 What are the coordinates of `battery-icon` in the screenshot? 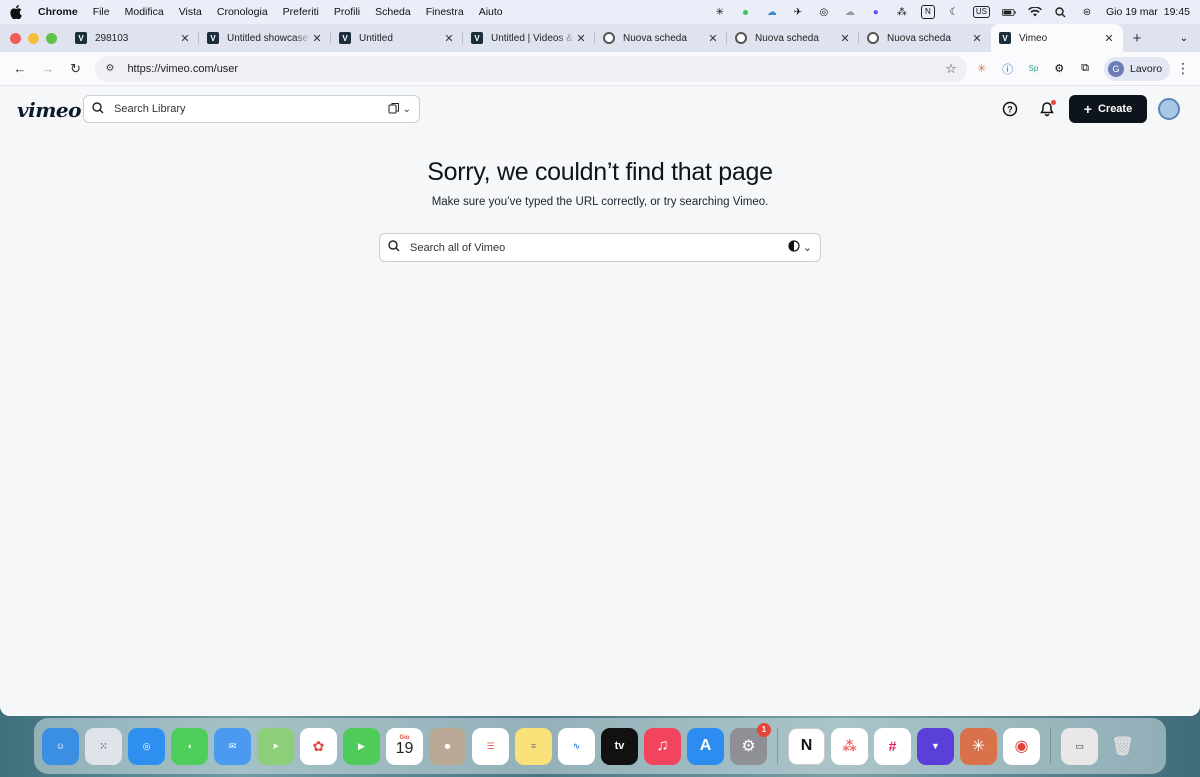 It's located at (1008, 12).